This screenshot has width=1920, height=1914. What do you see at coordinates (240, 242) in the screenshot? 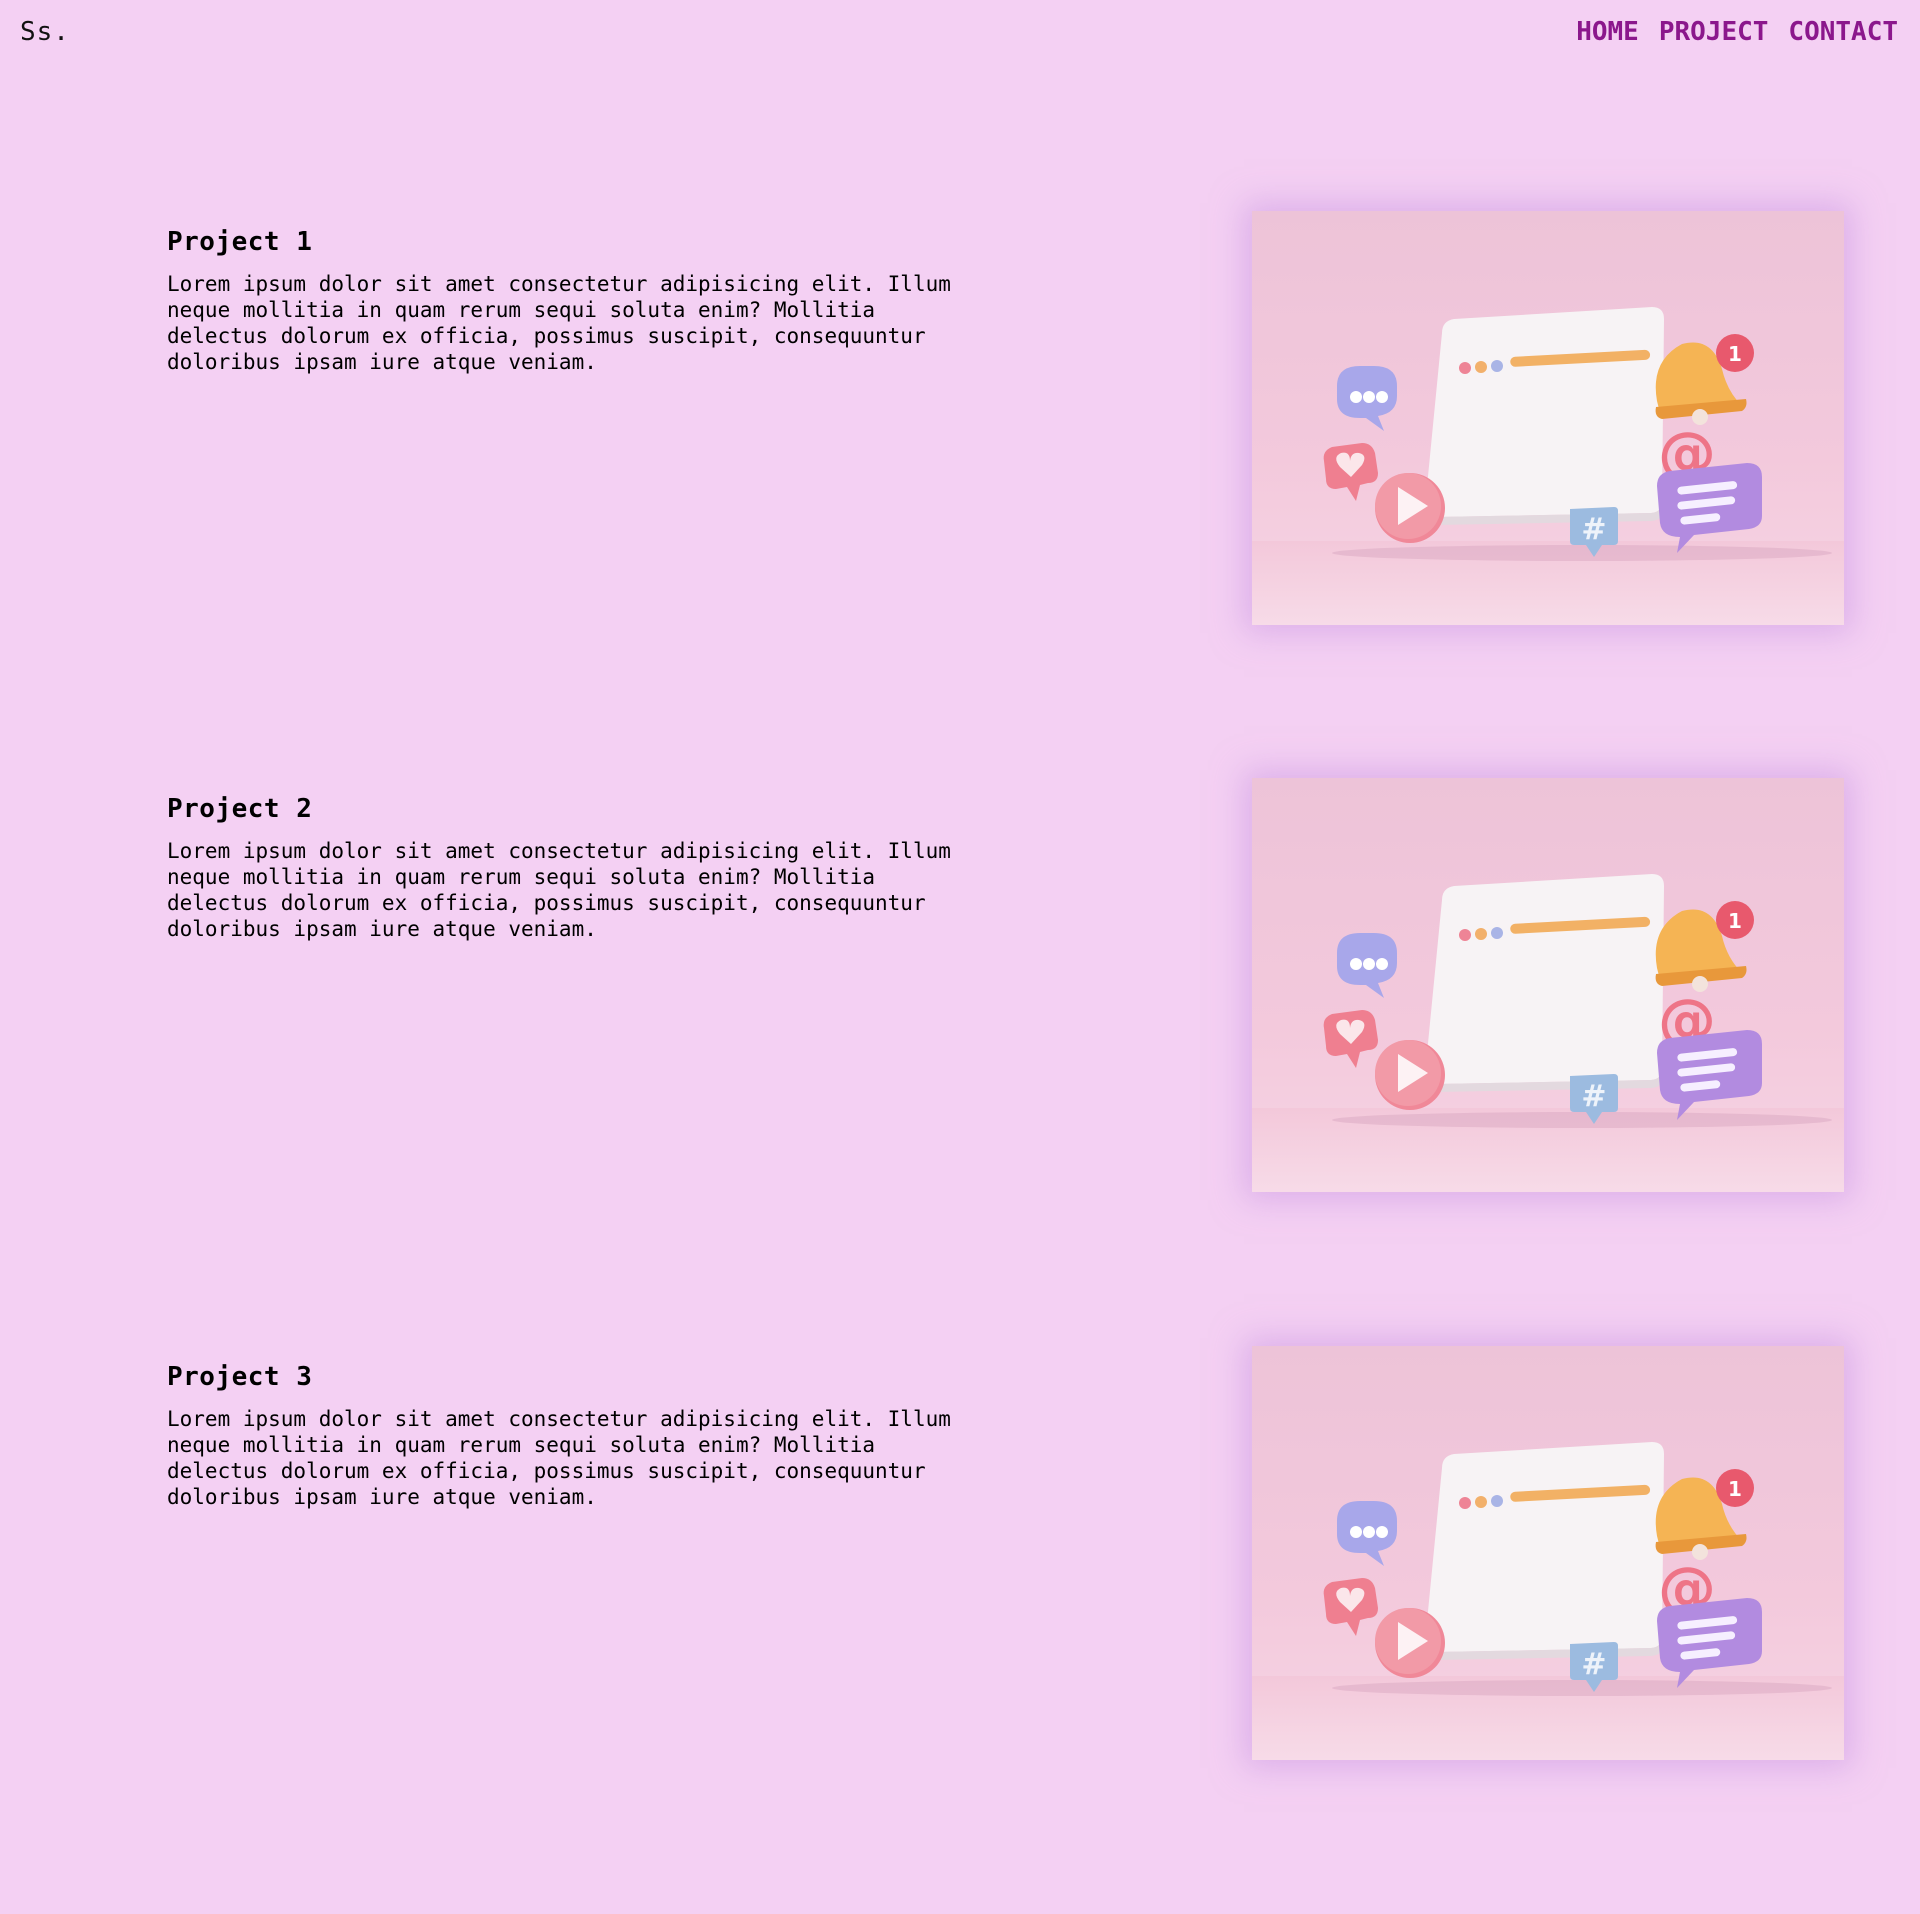
I see `project-title: Project 1` at bounding box center [240, 242].